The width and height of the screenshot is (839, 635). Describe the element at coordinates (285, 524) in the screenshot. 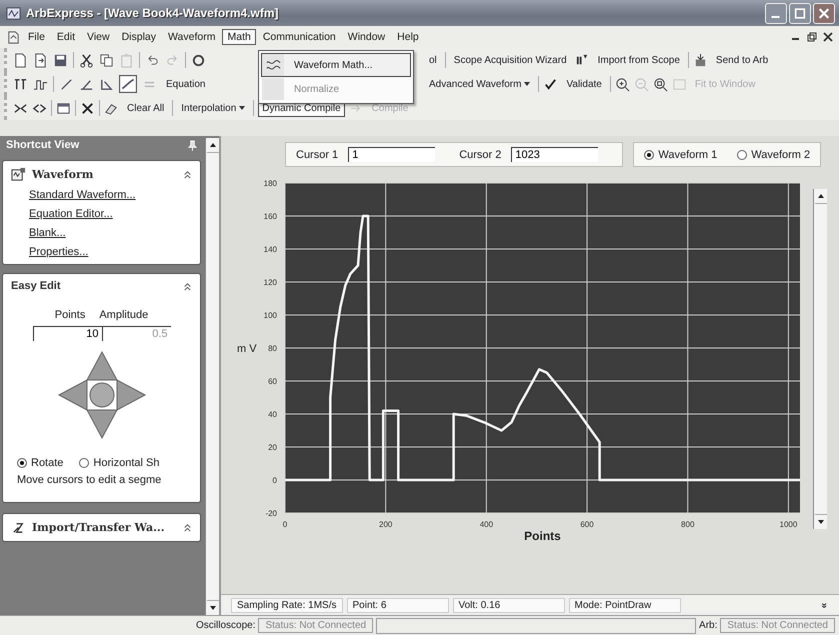

I see `x-tick-label: 0` at that location.